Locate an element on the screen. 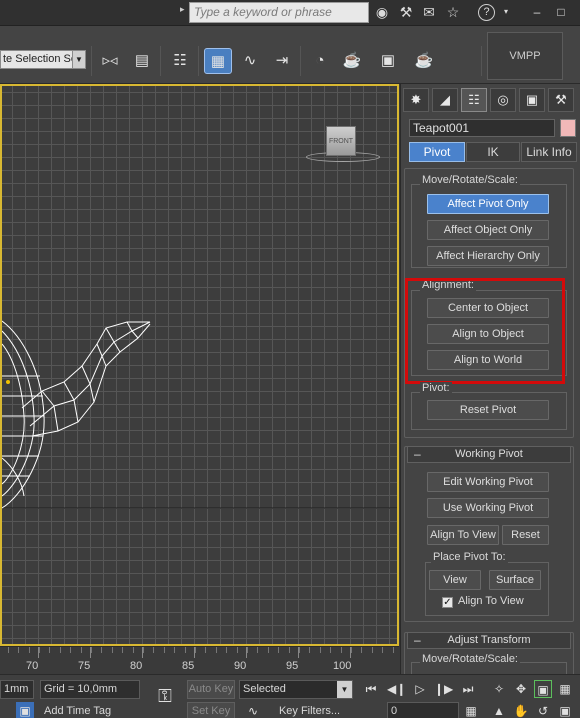  zoom-all-icon: ✥ is located at coordinates (521, 689).